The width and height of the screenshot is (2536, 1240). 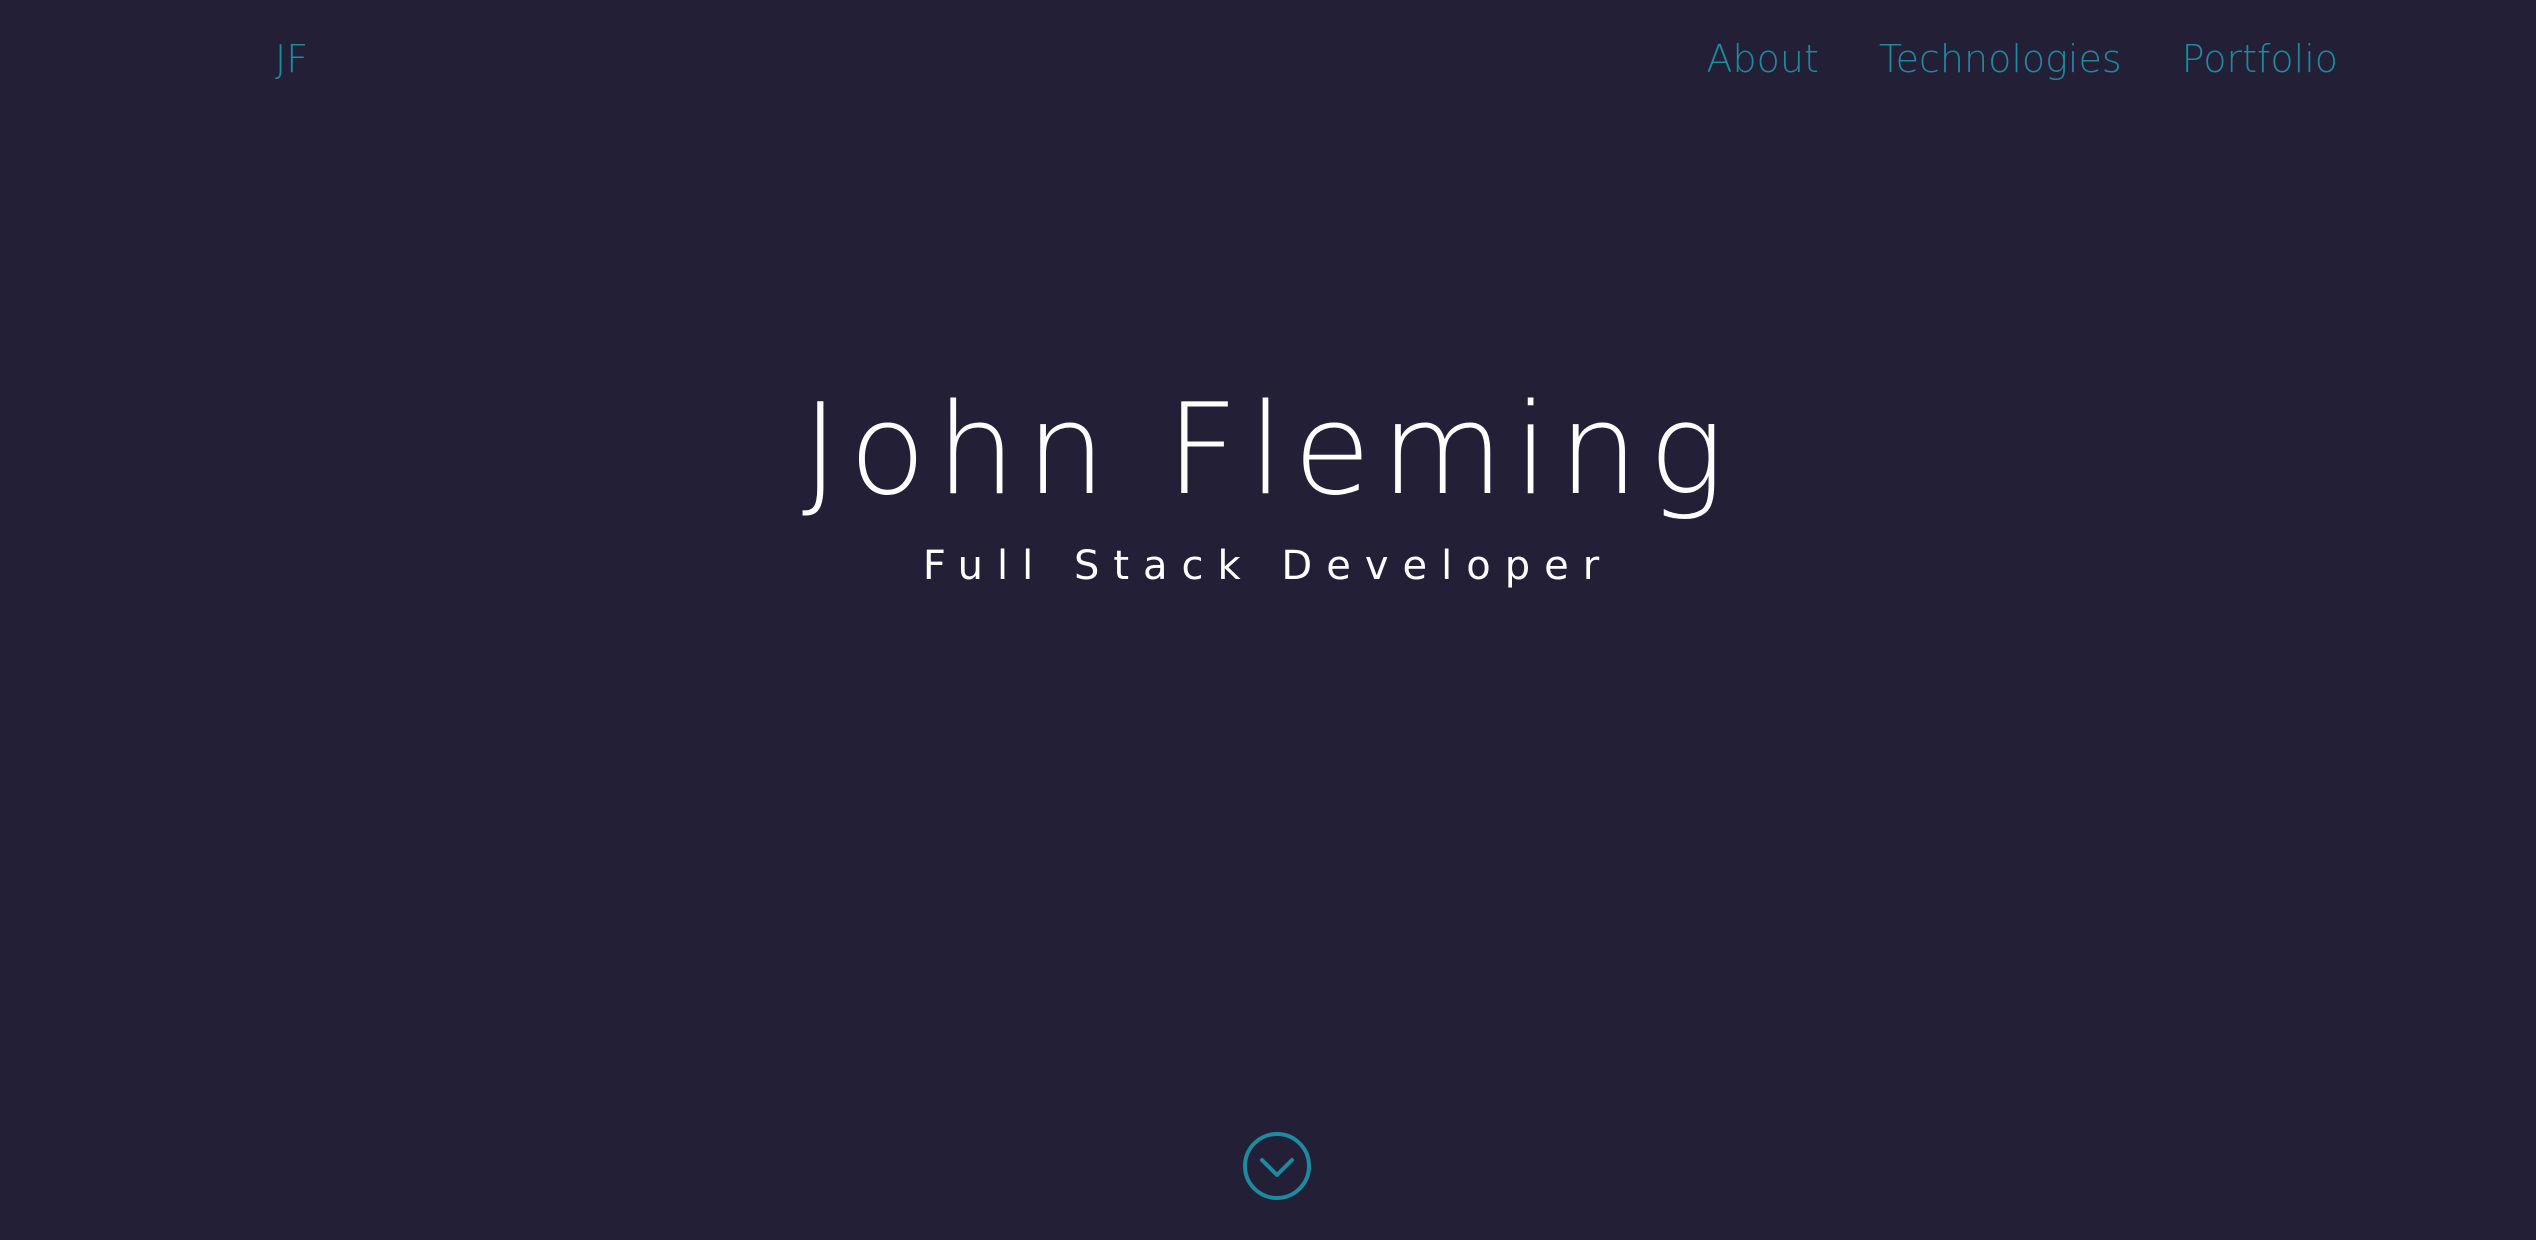 I want to click on nav-link-technologies: Technologies, so click(x=2000, y=59).